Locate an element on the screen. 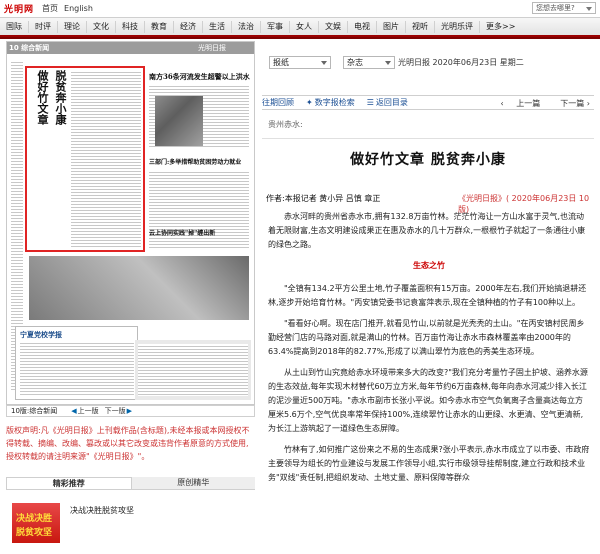 This screenshot has width=600, height=554. nav-item-military: 军事 is located at coordinates (275, 26).